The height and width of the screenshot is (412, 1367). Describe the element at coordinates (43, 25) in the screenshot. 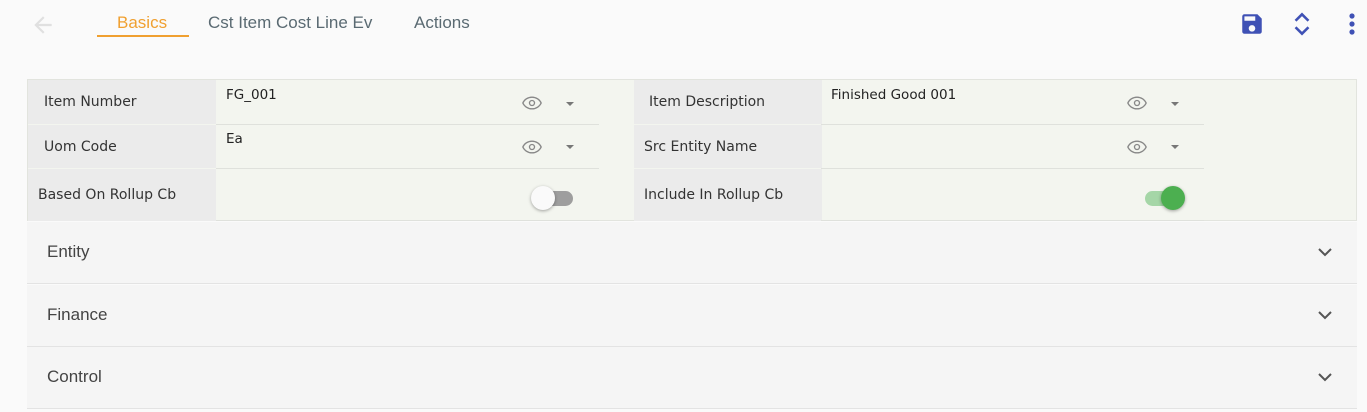

I see `back-arrow-icon` at that location.